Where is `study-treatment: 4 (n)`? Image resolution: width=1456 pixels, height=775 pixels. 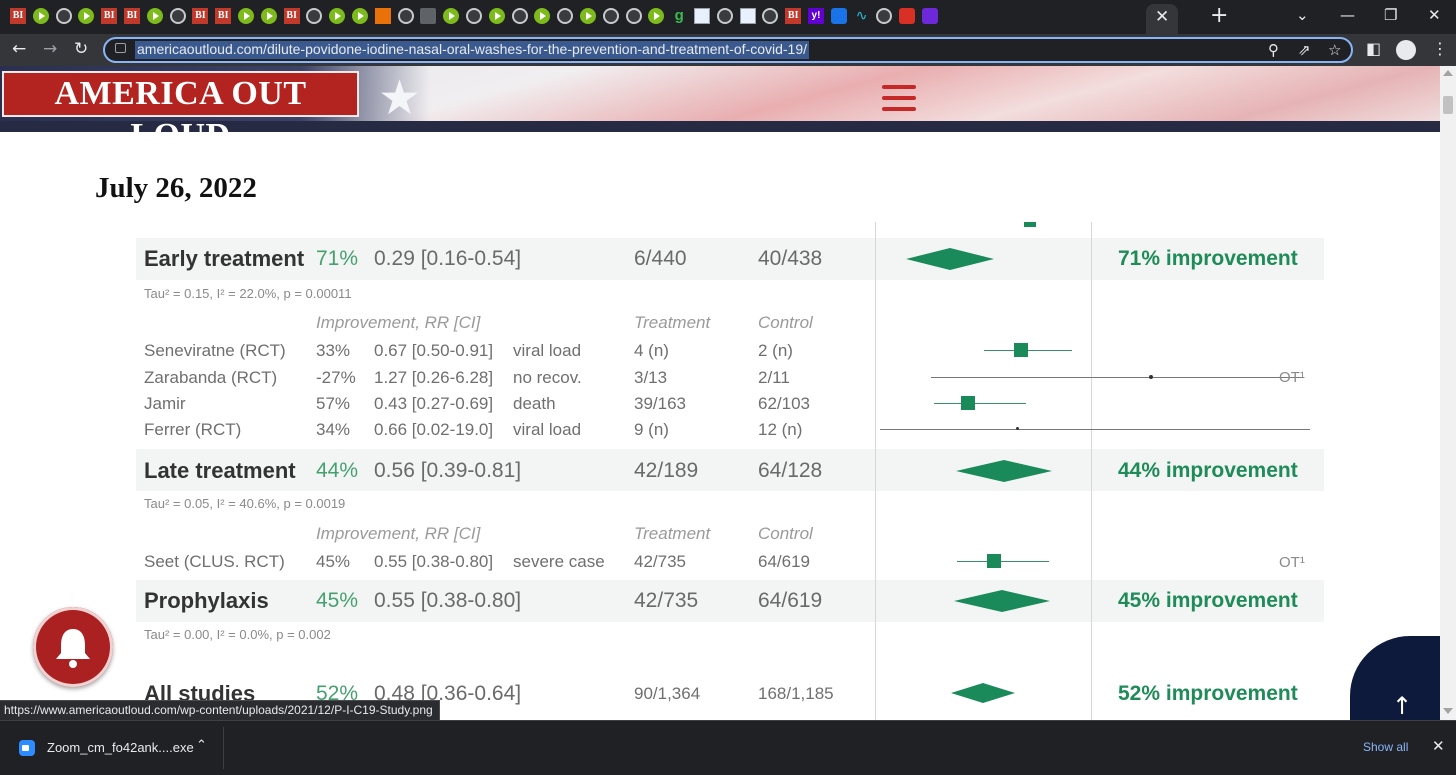
study-treatment: 4 (n) is located at coordinates (651, 350).